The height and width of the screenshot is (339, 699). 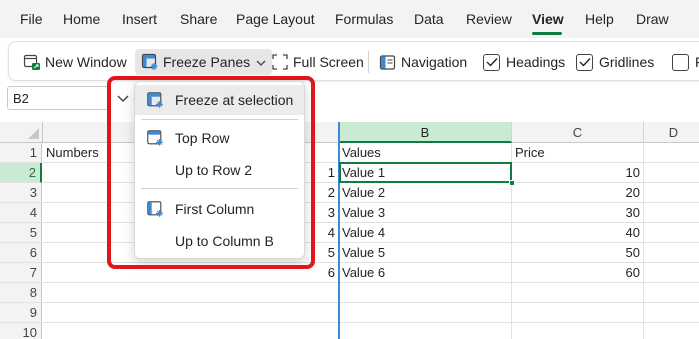 What do you see at coordinates (425, 213) in the screenshot?
I see `cell-b4: Value 3` at bounding box center [425, 213].